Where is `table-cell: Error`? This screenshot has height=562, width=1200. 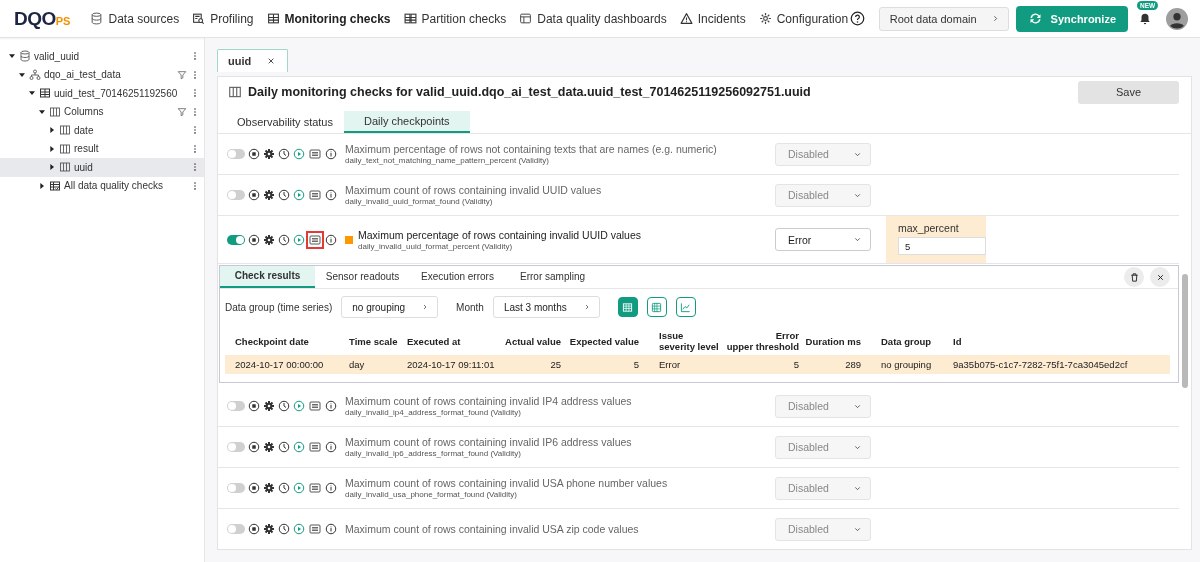
table-cell: Error is located at coordinates (681, 364).